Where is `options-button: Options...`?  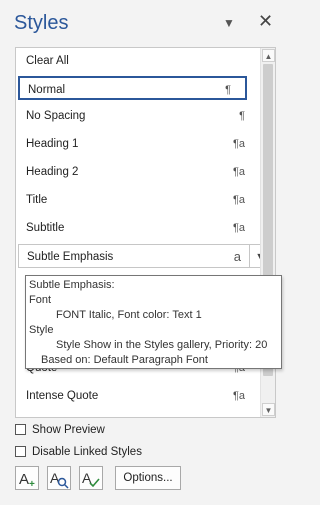 options-button: Options... is located at coordinates (148, 478).